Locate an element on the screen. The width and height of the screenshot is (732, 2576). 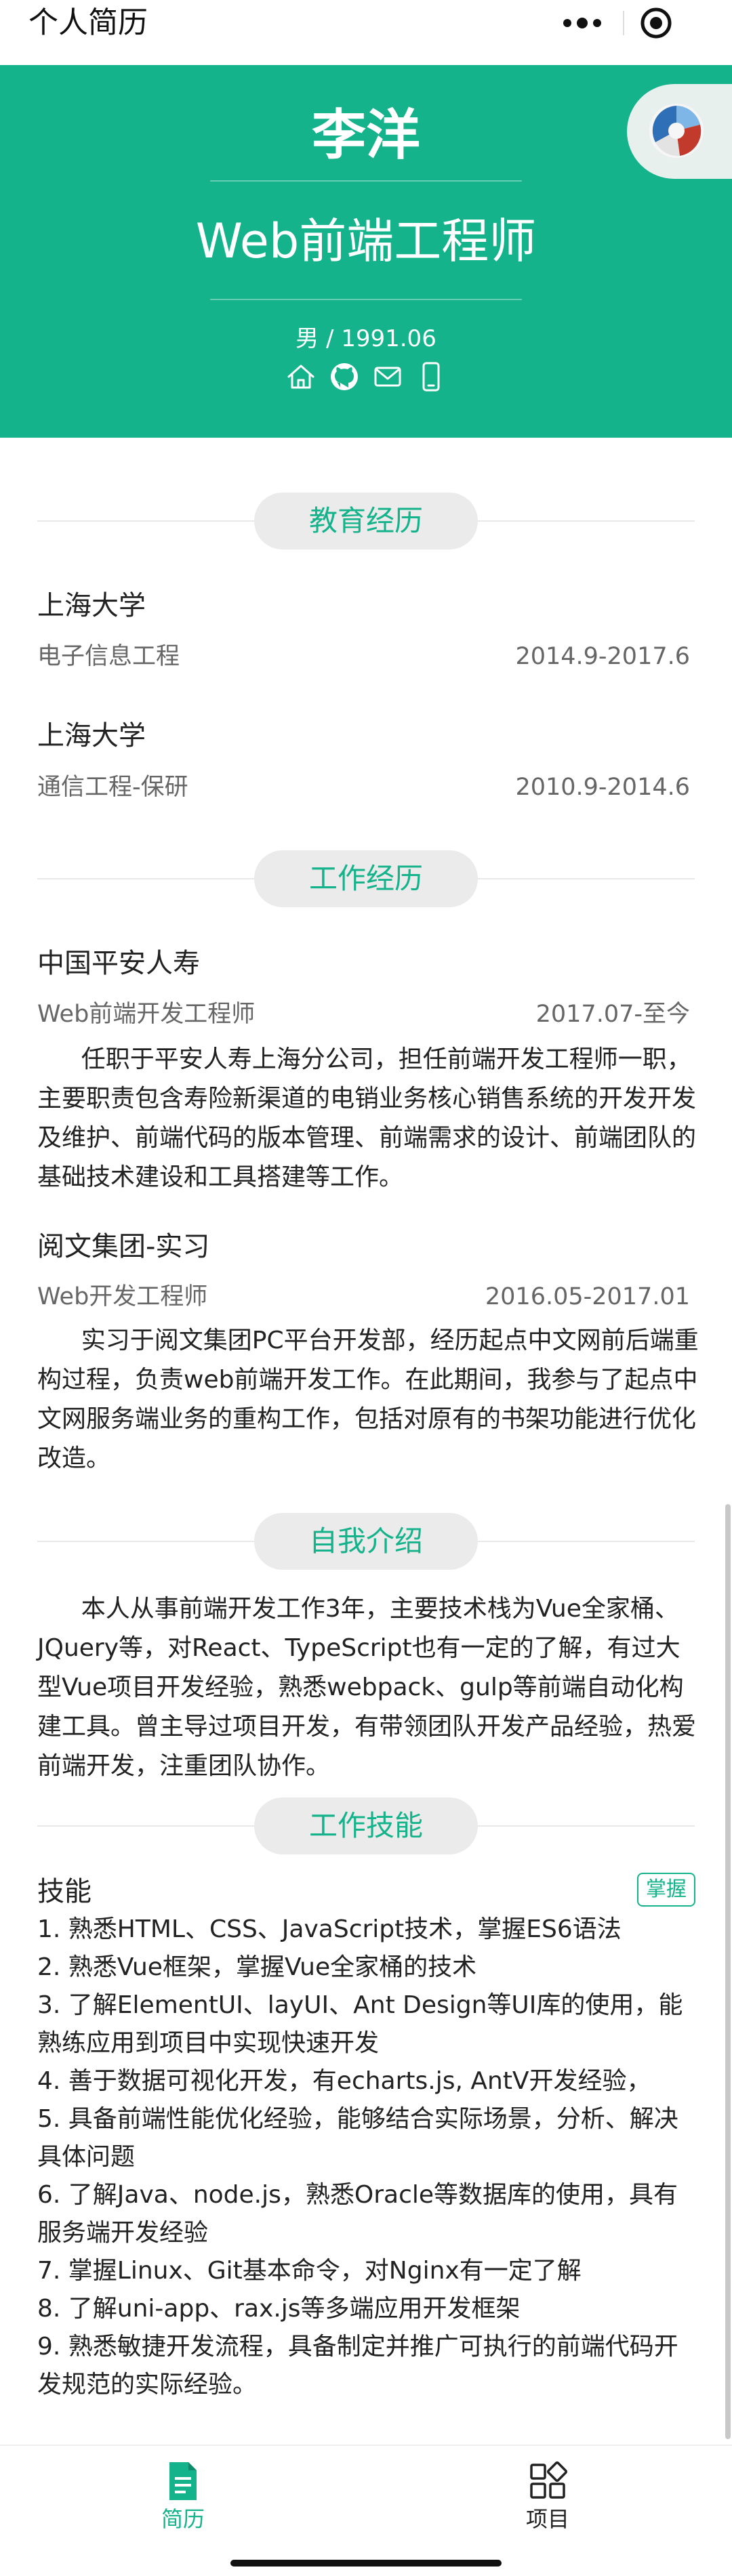
section-title: 自我介绍 is located at coordinates (366, 1541).